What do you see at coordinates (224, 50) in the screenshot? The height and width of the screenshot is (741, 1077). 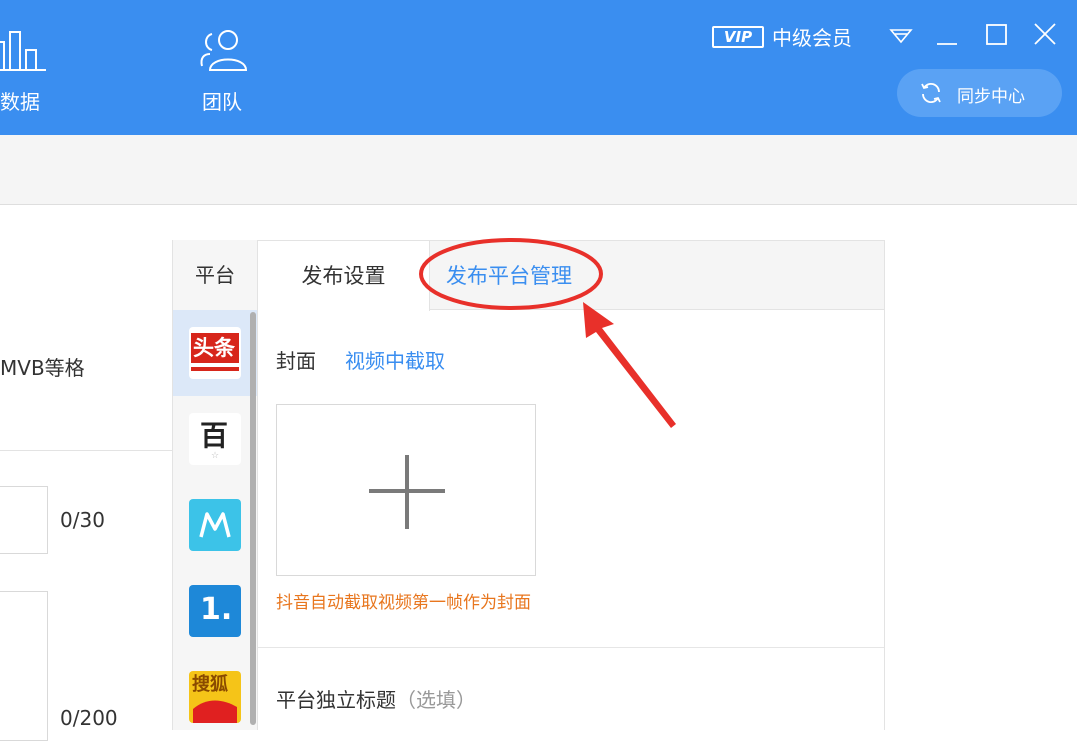 I see `team-icon` at bounding box center [224, 50].